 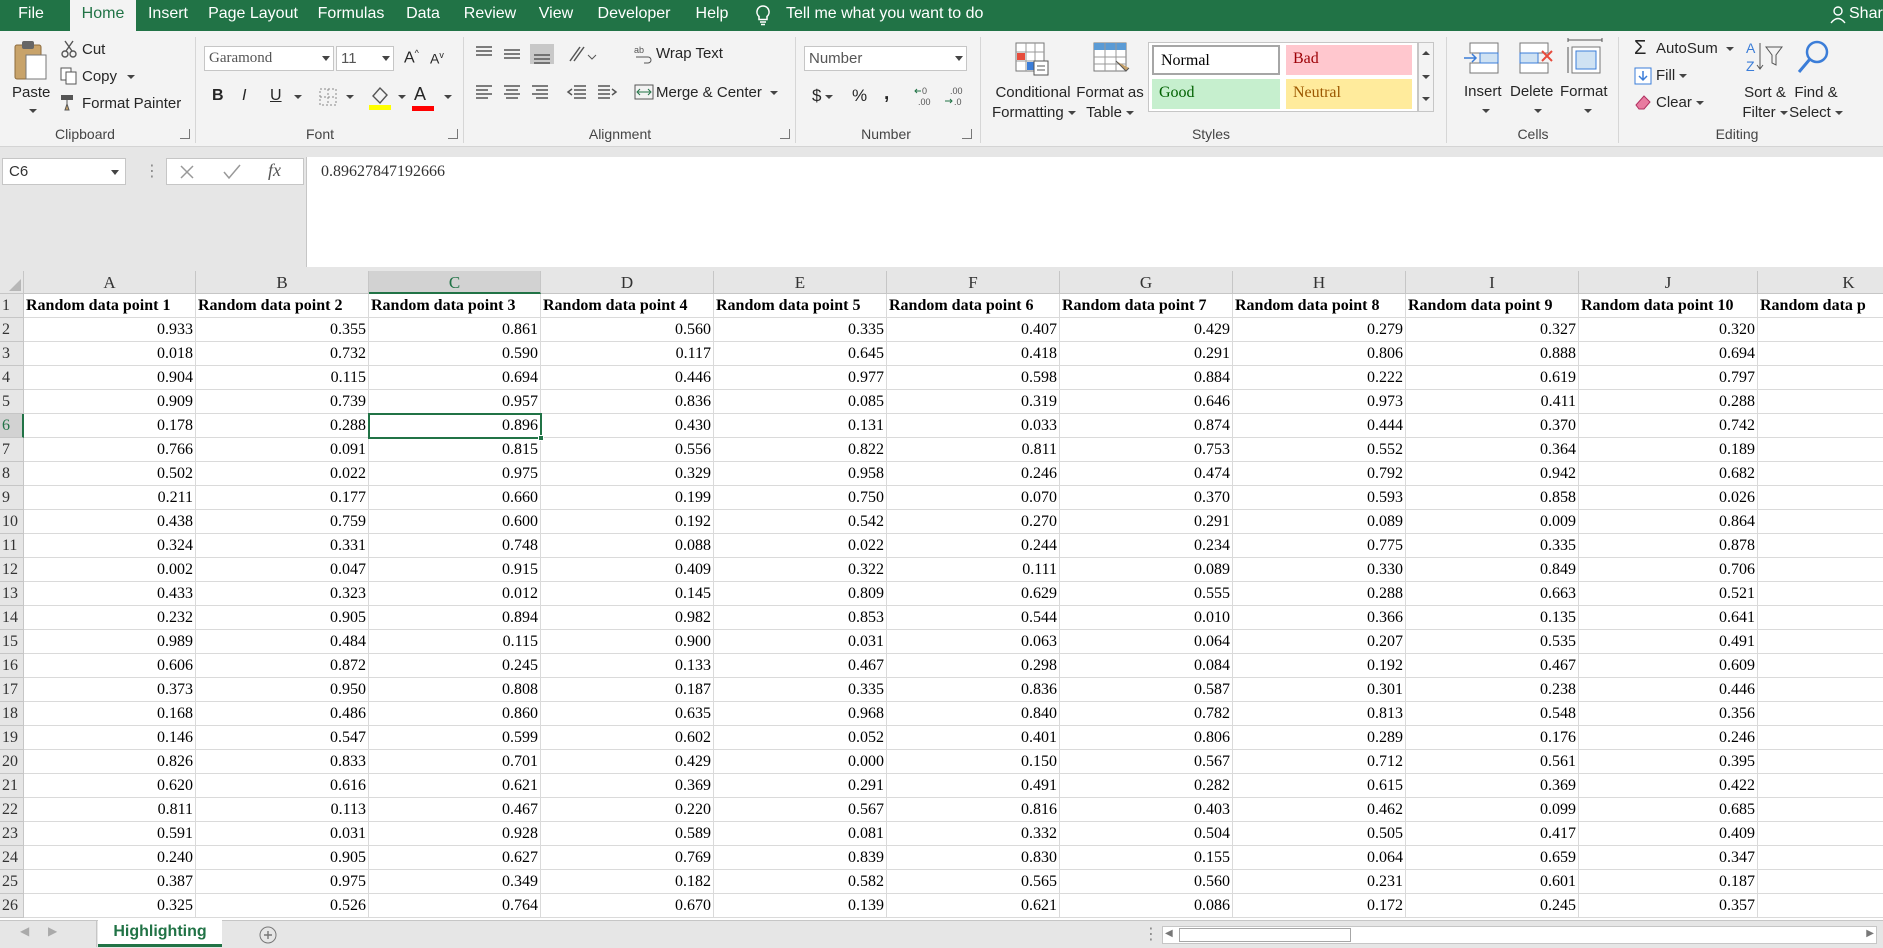 What do you see at coordinates (1668, 906) in the screenshot?
I see `data-cell: 0.357` at bounding box center [1668, 906].